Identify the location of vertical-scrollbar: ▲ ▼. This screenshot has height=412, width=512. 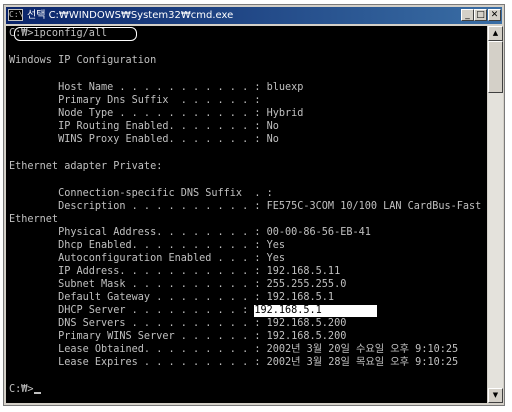
(495, 214).